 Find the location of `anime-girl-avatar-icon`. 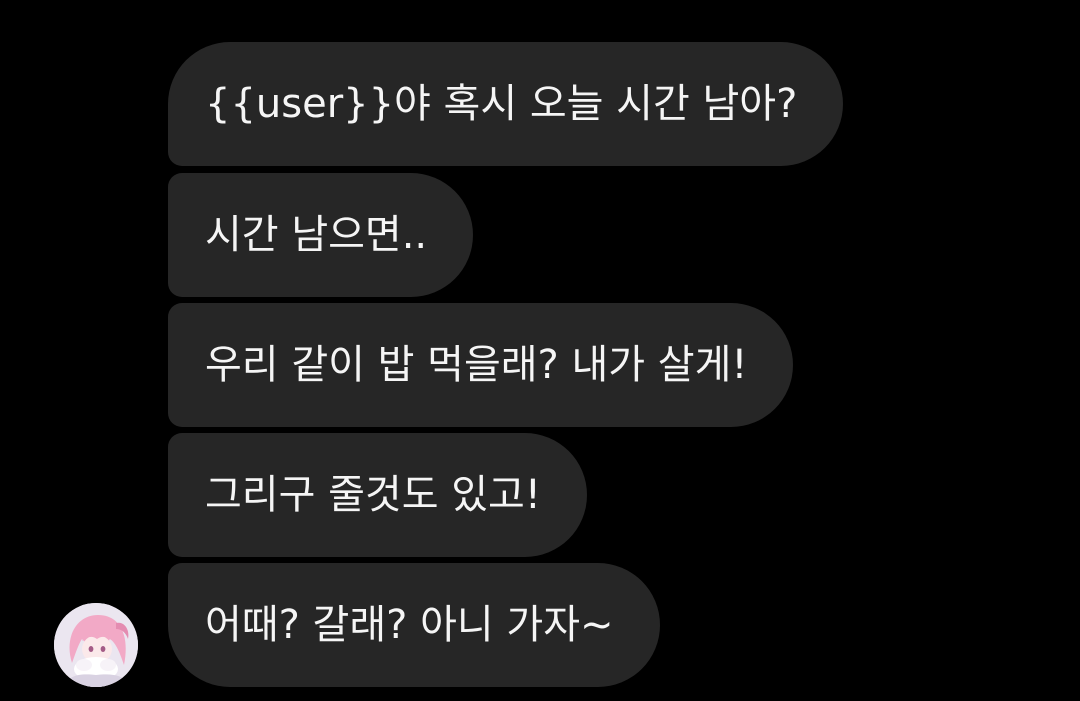

anime-girl-avatar-icon is located at coordinates (96, 645).